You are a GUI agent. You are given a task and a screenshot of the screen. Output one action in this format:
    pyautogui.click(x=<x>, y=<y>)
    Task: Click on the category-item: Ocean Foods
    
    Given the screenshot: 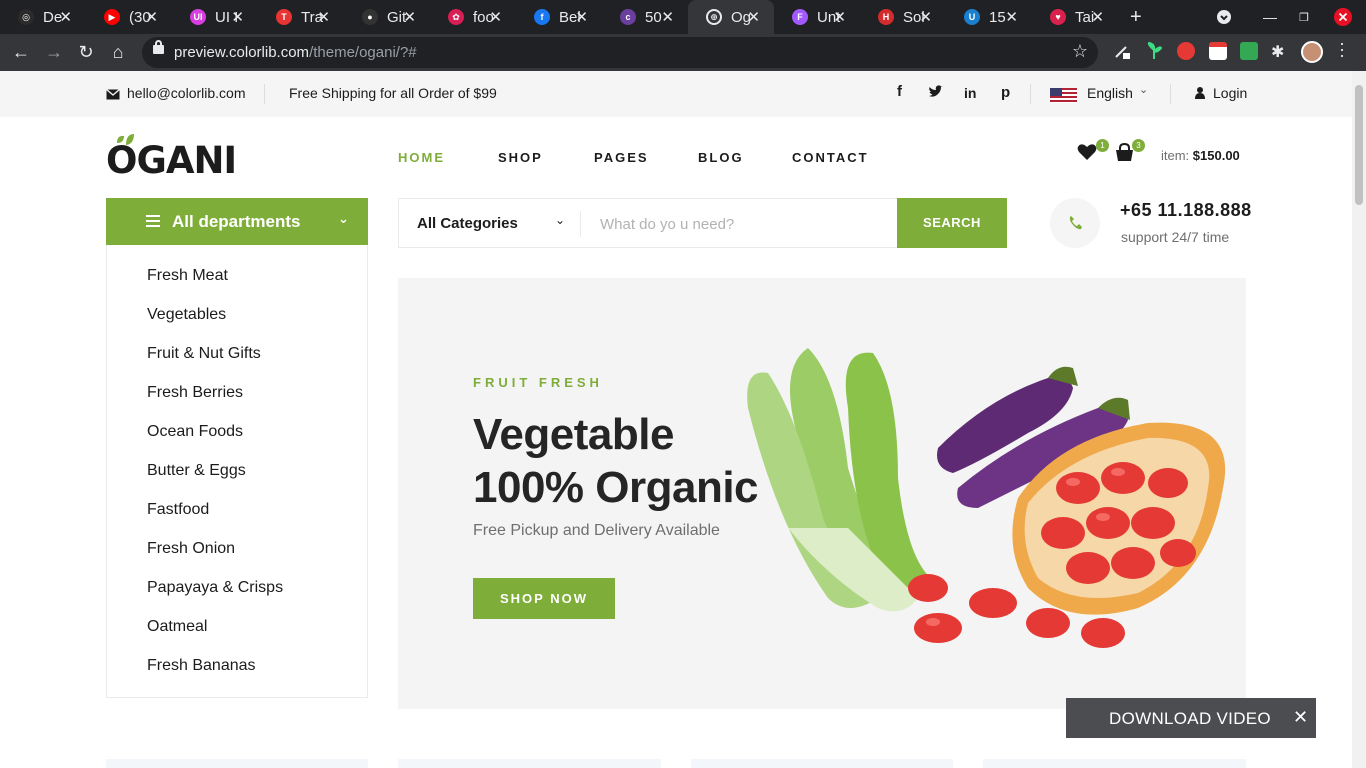 What is the action you would take?
    pyautogui.click(x=237, y=434)
    